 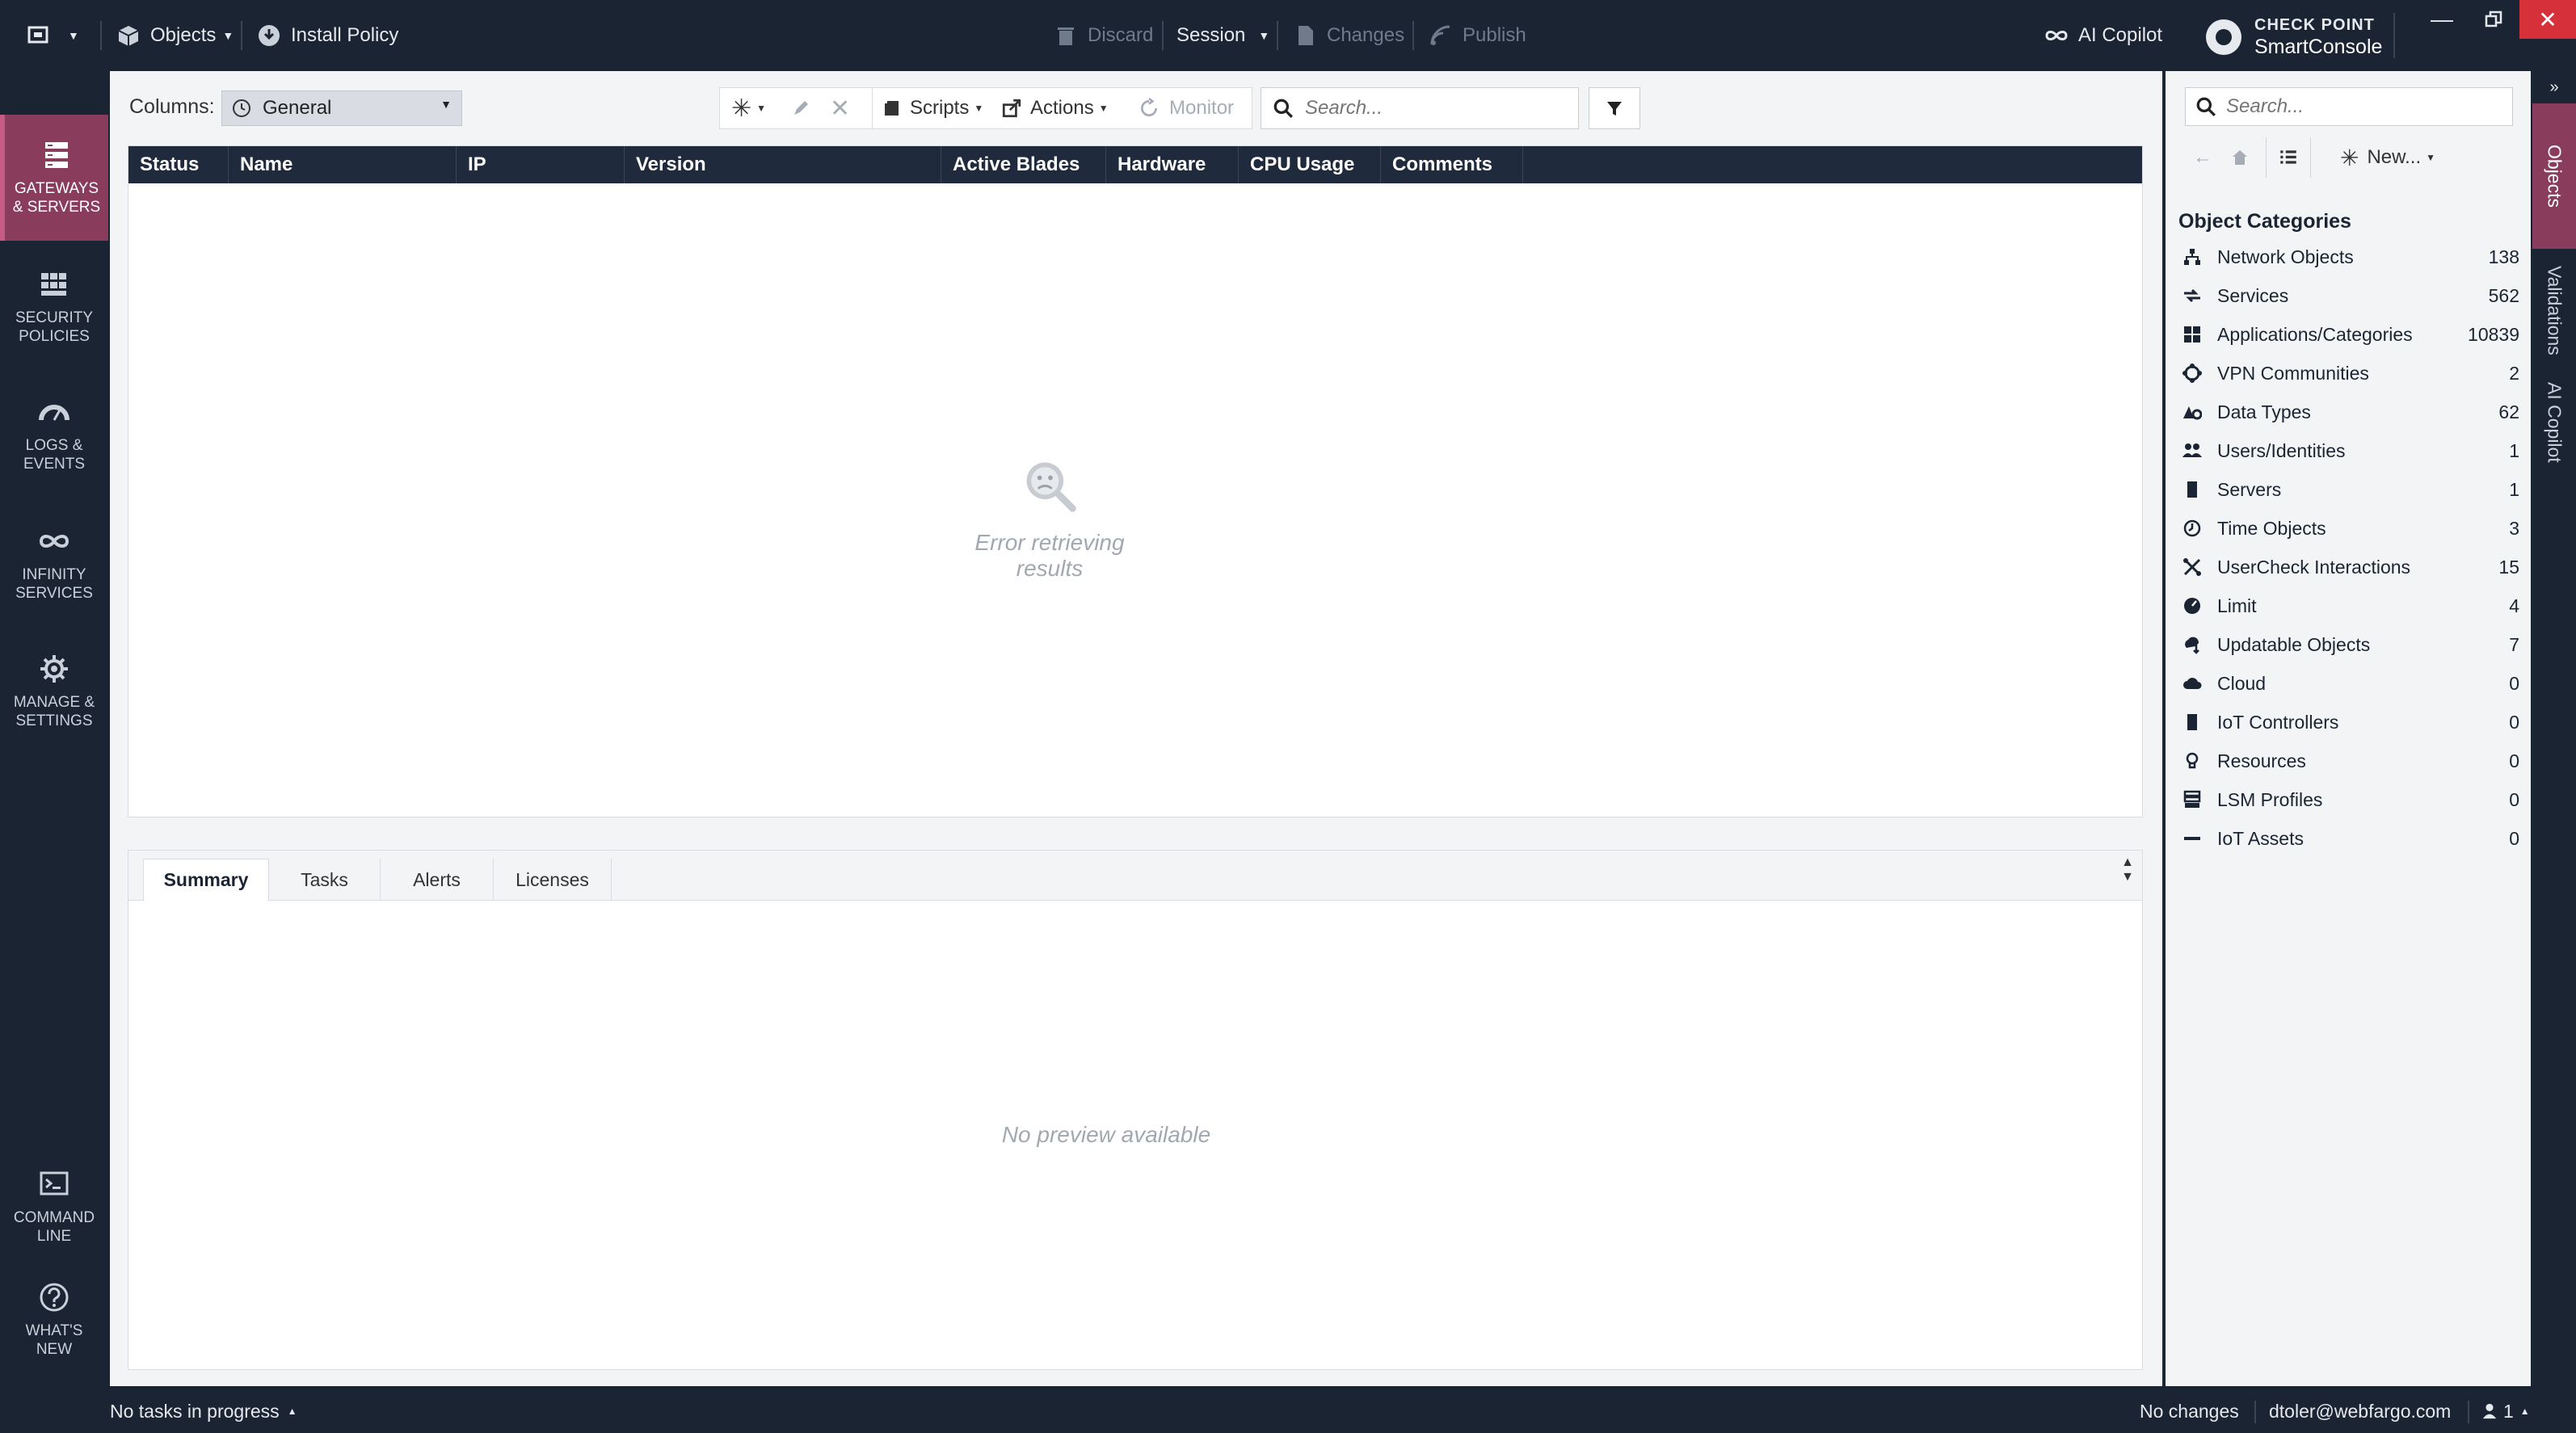 I want to click on publish-button: Publish, so click(x=1477, y=35).